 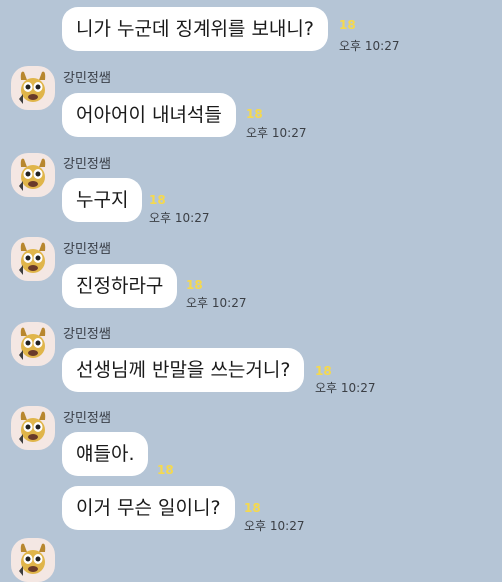 I want to click on message-text: 누구지, so click(x=102, y=199).